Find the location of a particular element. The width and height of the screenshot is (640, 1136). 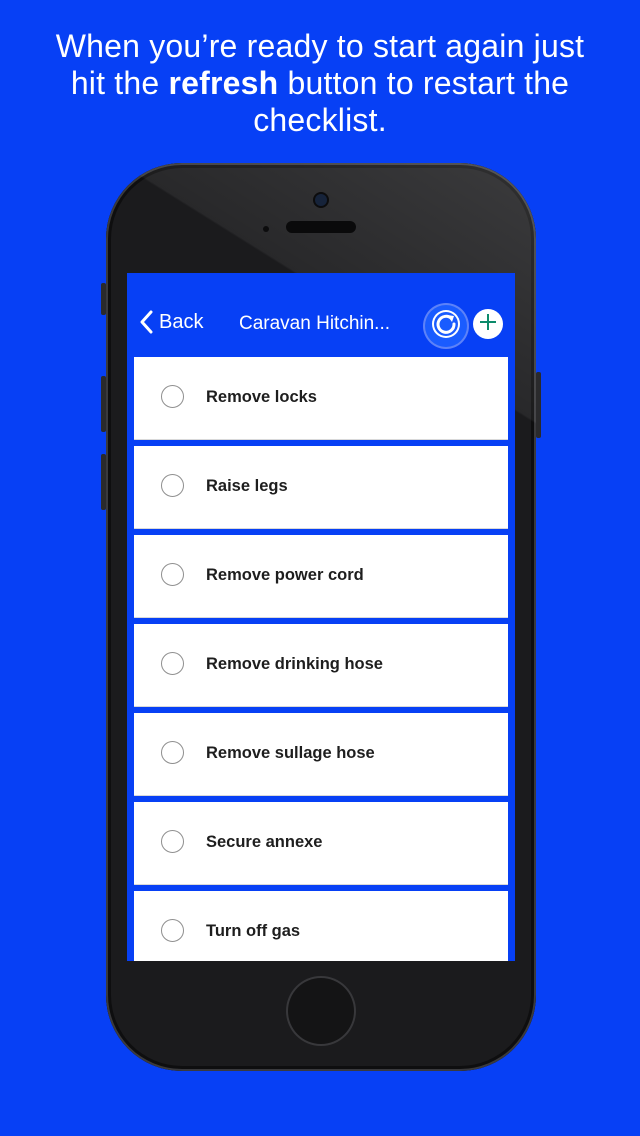

refresh-icon is located at coordinates (446, 326).